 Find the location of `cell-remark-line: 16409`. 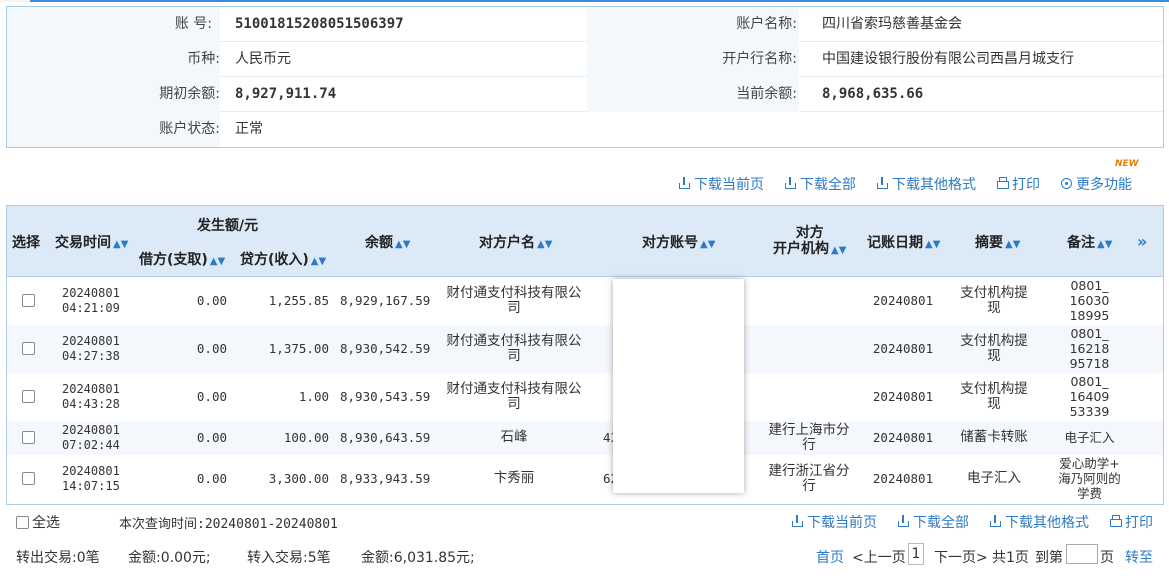

cell-remark-line: 16409 is located at coordinates (1089, 396).